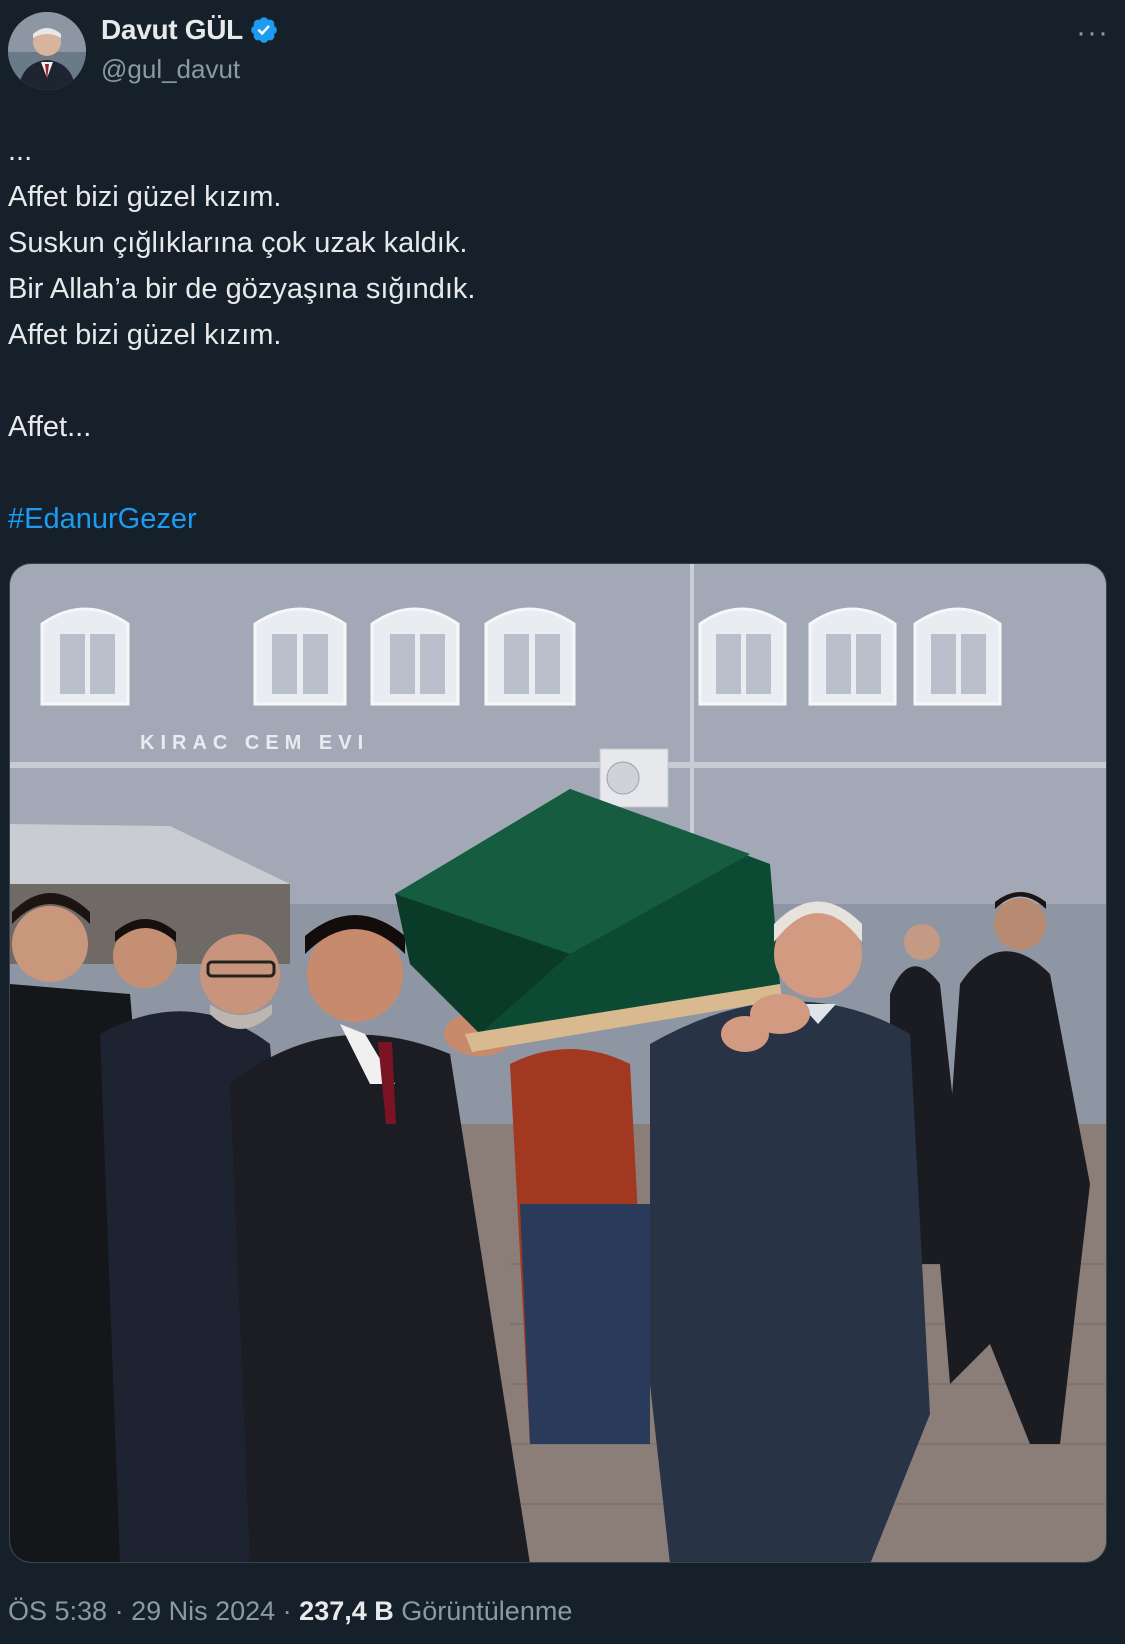  I want to click on handle: @gul_davut, so click(170, 69).